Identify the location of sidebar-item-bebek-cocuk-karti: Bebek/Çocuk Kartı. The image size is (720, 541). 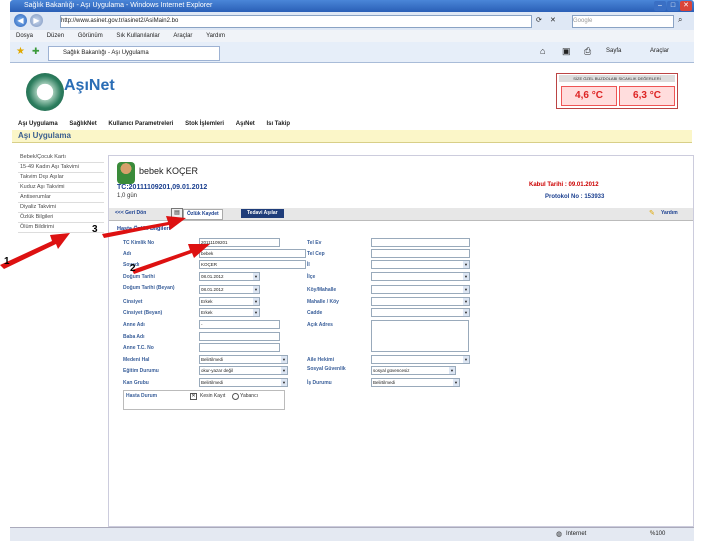
(61, 158).